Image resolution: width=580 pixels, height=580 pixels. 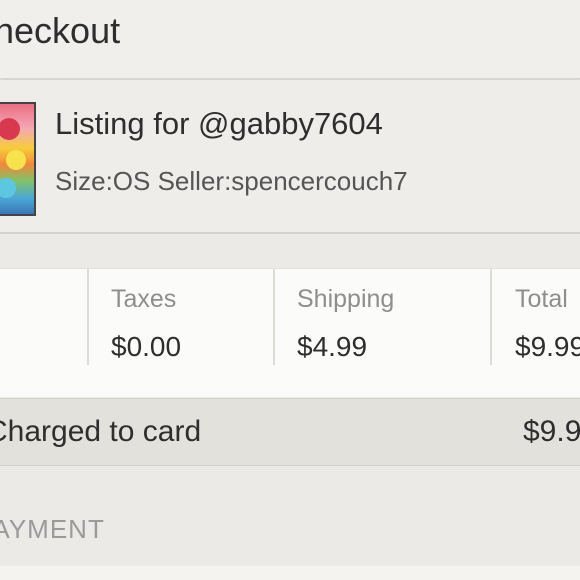 What do you see at coordinates (290, 573) in the screenshot?
I see `payment-section-top` at bounding box center [290, 573].